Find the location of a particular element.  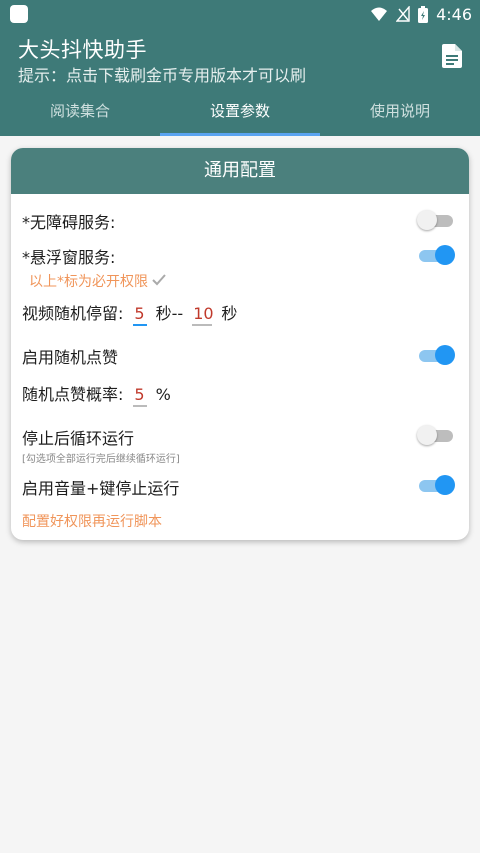

like-rate-unit: % is located at coordinates (163, 394).